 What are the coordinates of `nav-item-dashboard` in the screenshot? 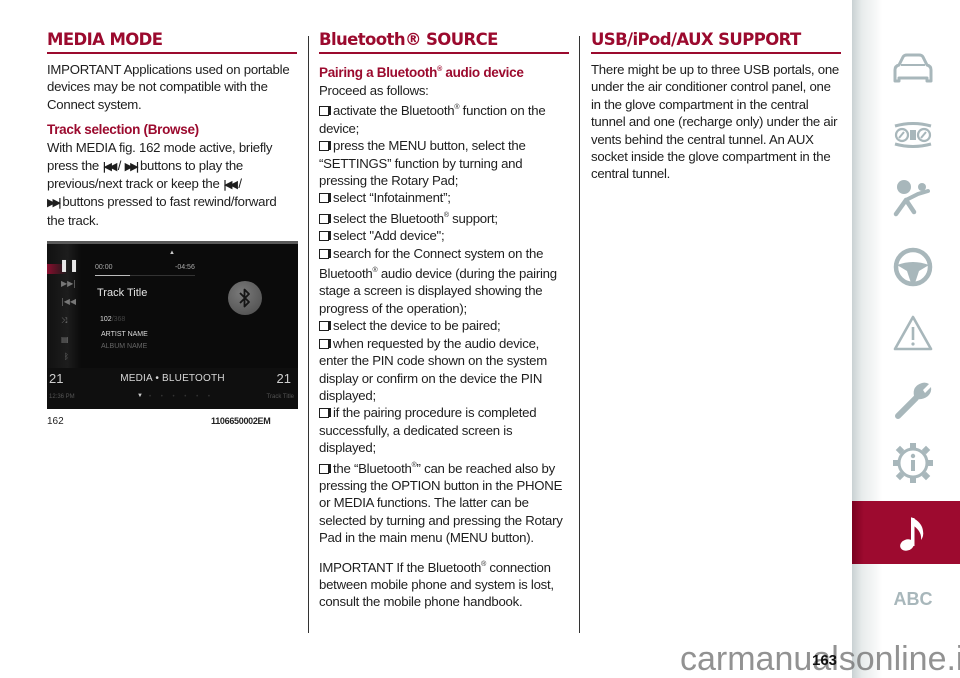 It's located at (906, 135).